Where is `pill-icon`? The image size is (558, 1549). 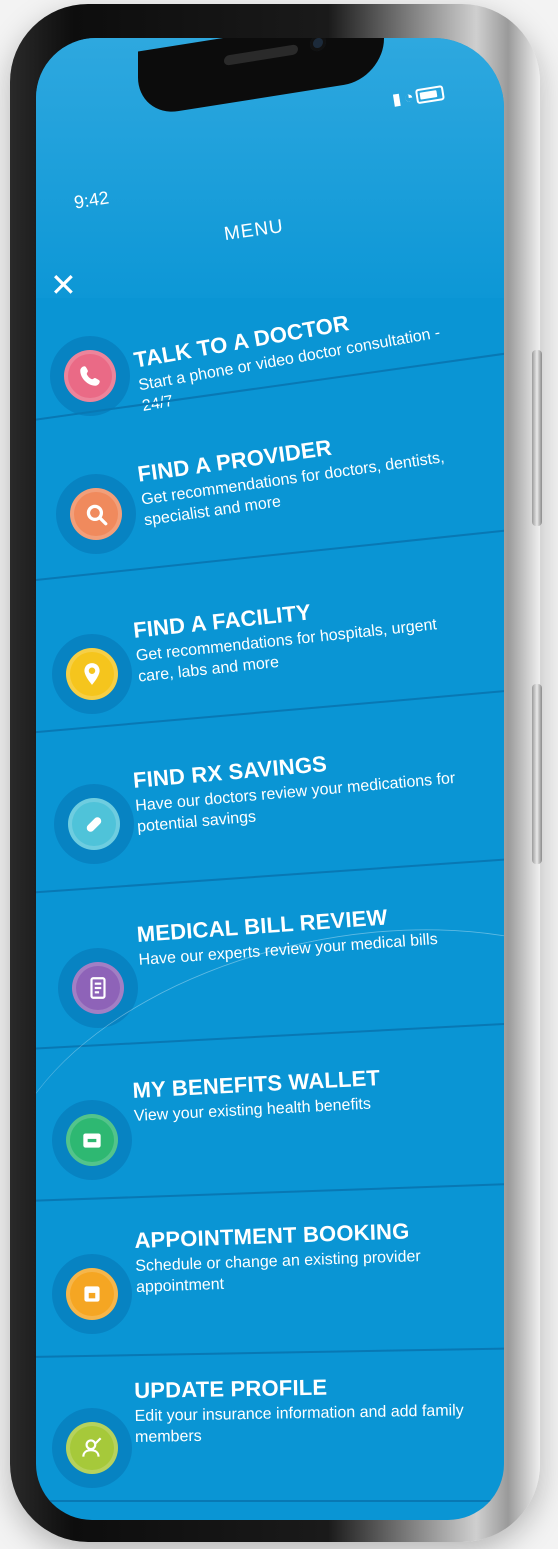 pill-icon is located at coordinates (94, 824).